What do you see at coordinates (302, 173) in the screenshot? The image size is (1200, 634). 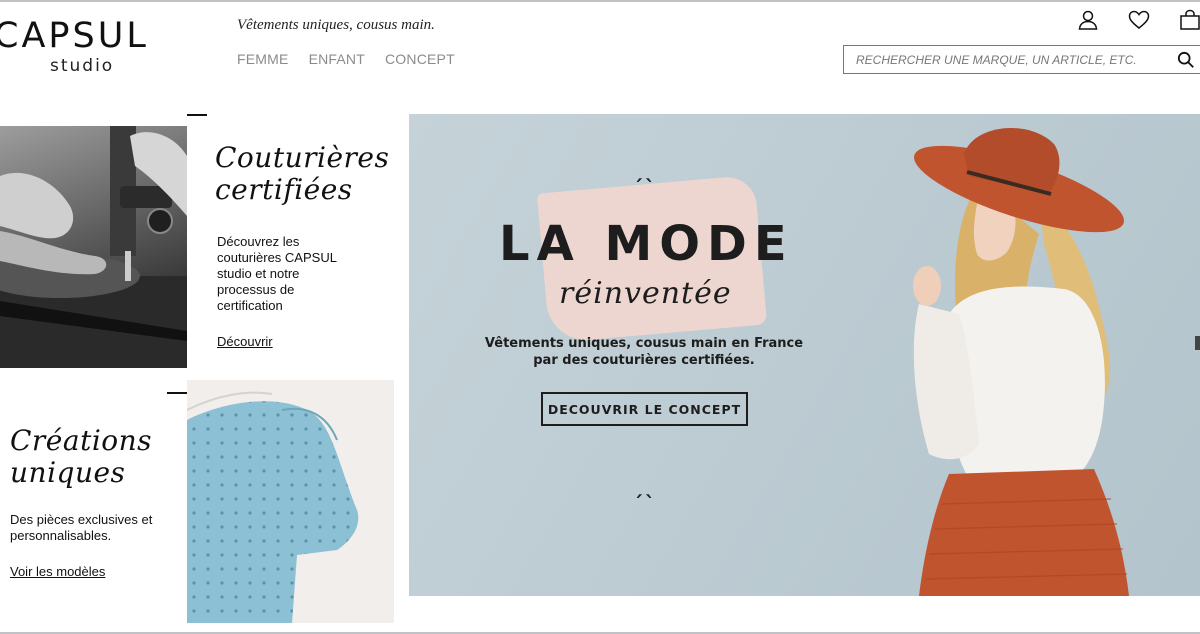 I see `tile-title-couturieres: Couturières certifiées` at bounding box center [302, 173].